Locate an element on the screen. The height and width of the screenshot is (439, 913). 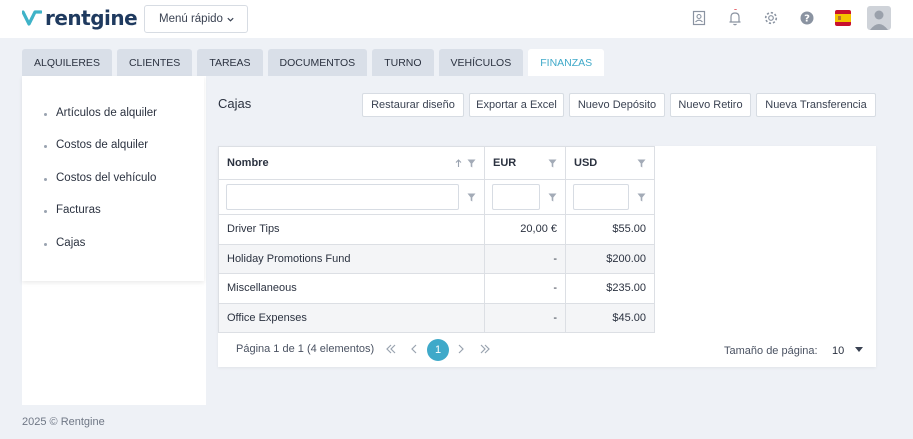
user-avatar-icon is located at coordinates (879, 18).